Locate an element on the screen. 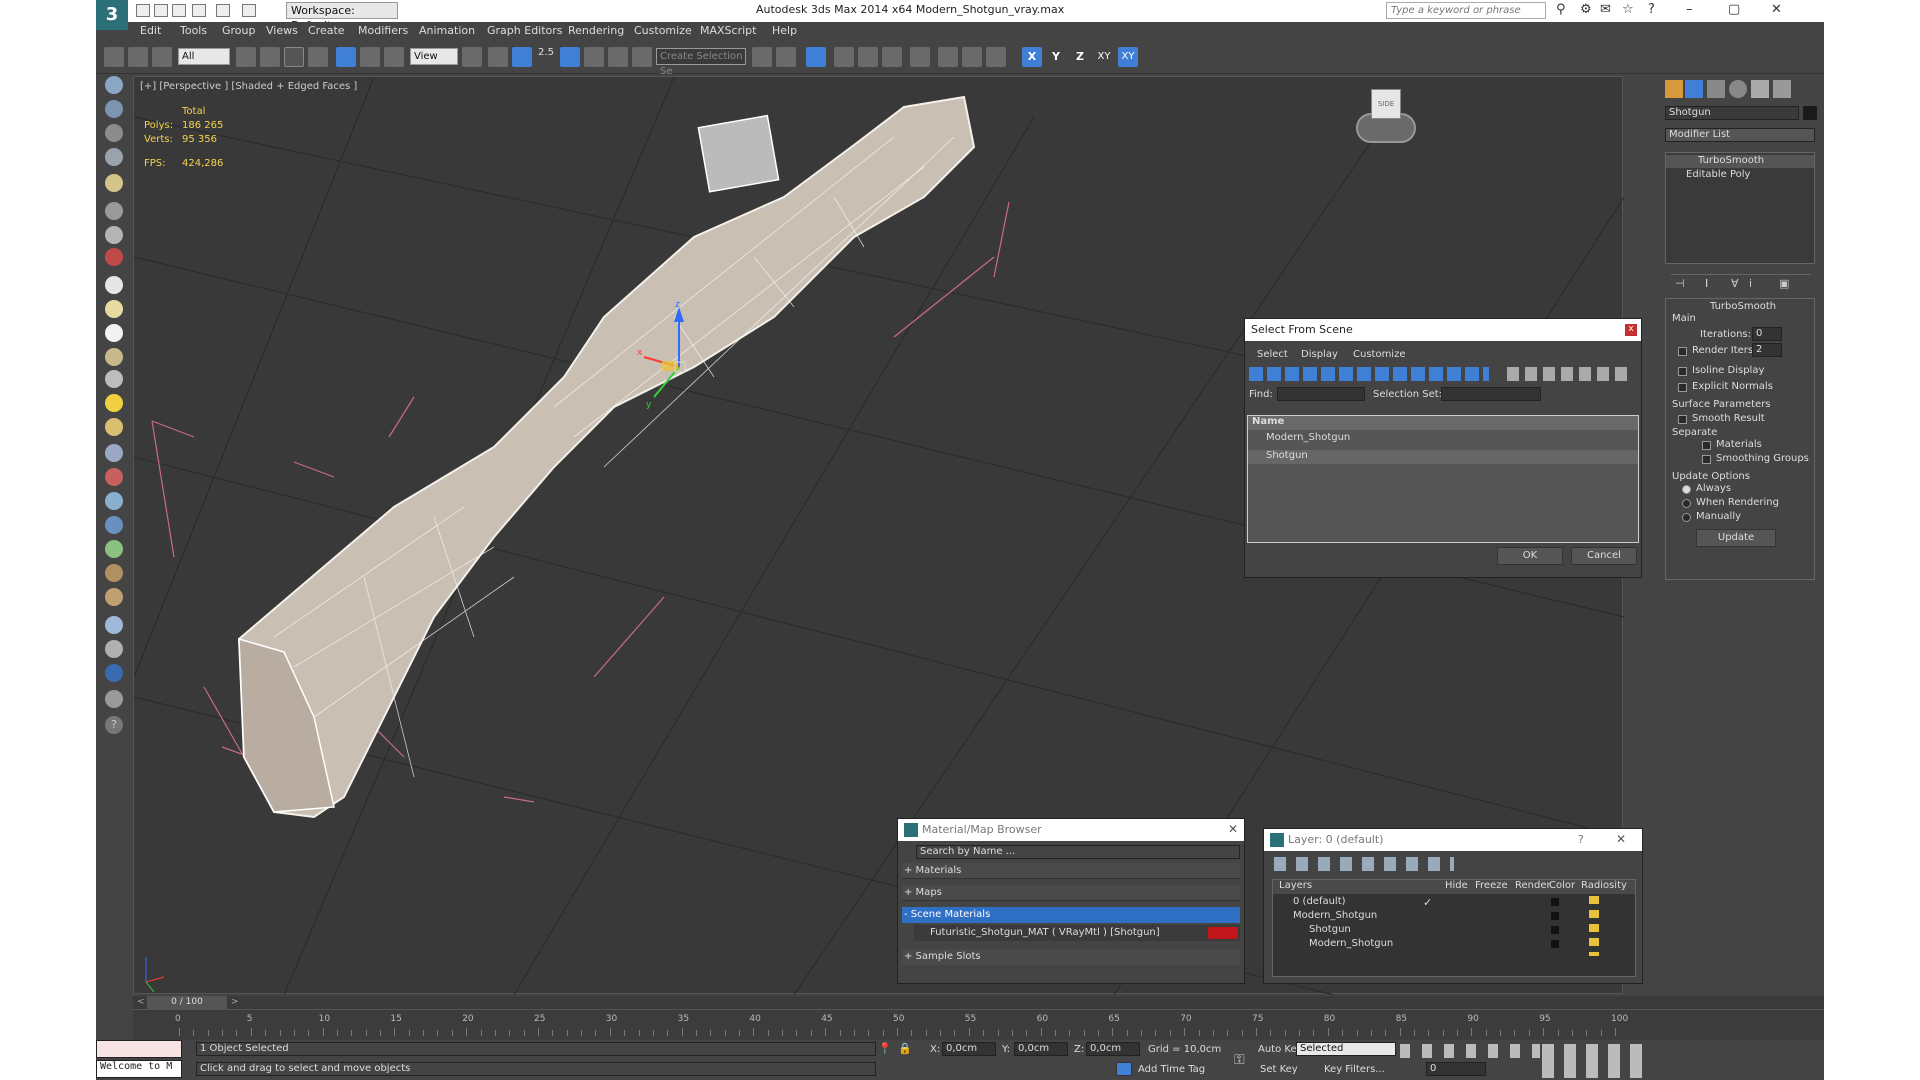 The image size is (1920, 1080). layer-color-swatches is located at coordinates (1555, 926).